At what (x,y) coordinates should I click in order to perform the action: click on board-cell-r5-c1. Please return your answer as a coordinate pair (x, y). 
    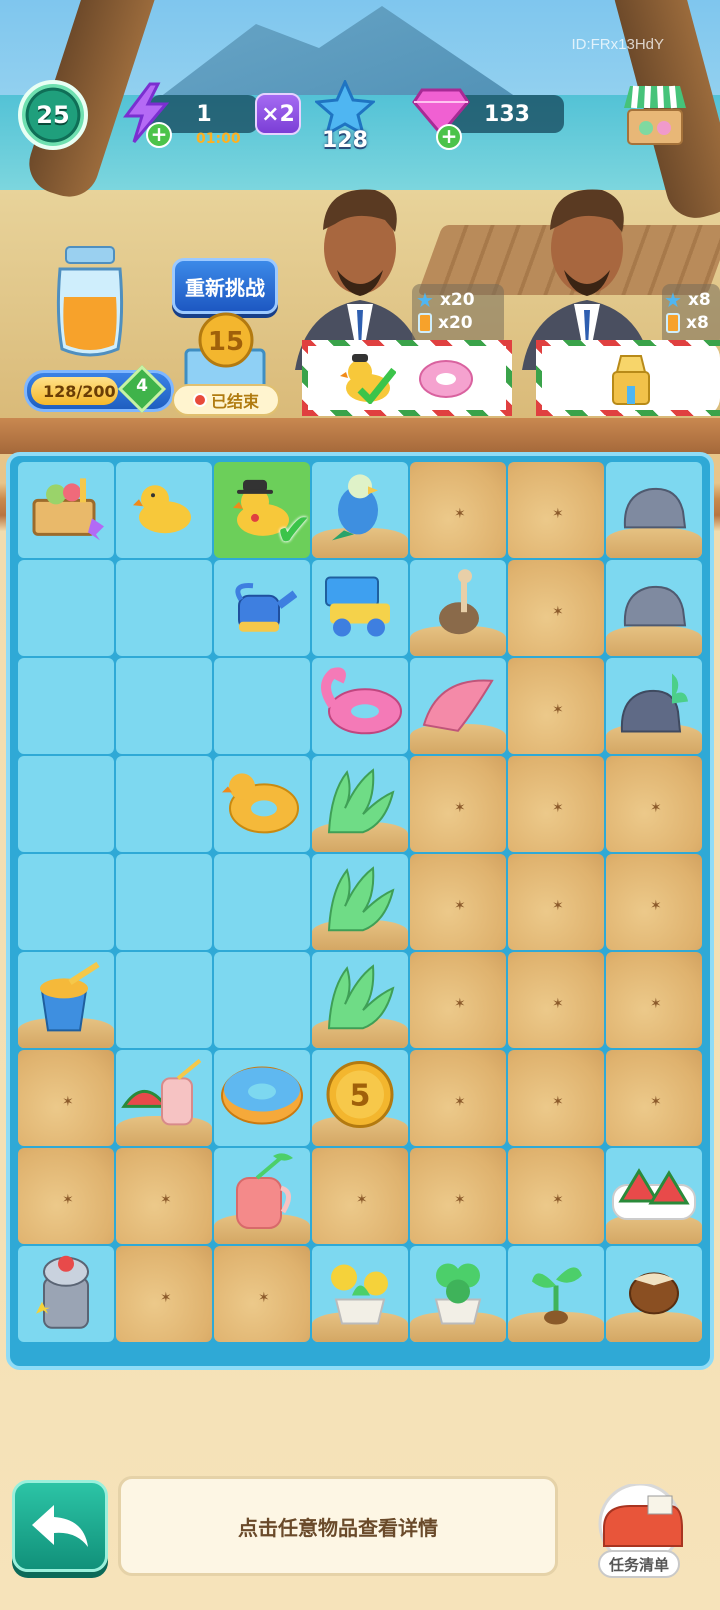
    Looking at the image, I should click on (164, 1000).